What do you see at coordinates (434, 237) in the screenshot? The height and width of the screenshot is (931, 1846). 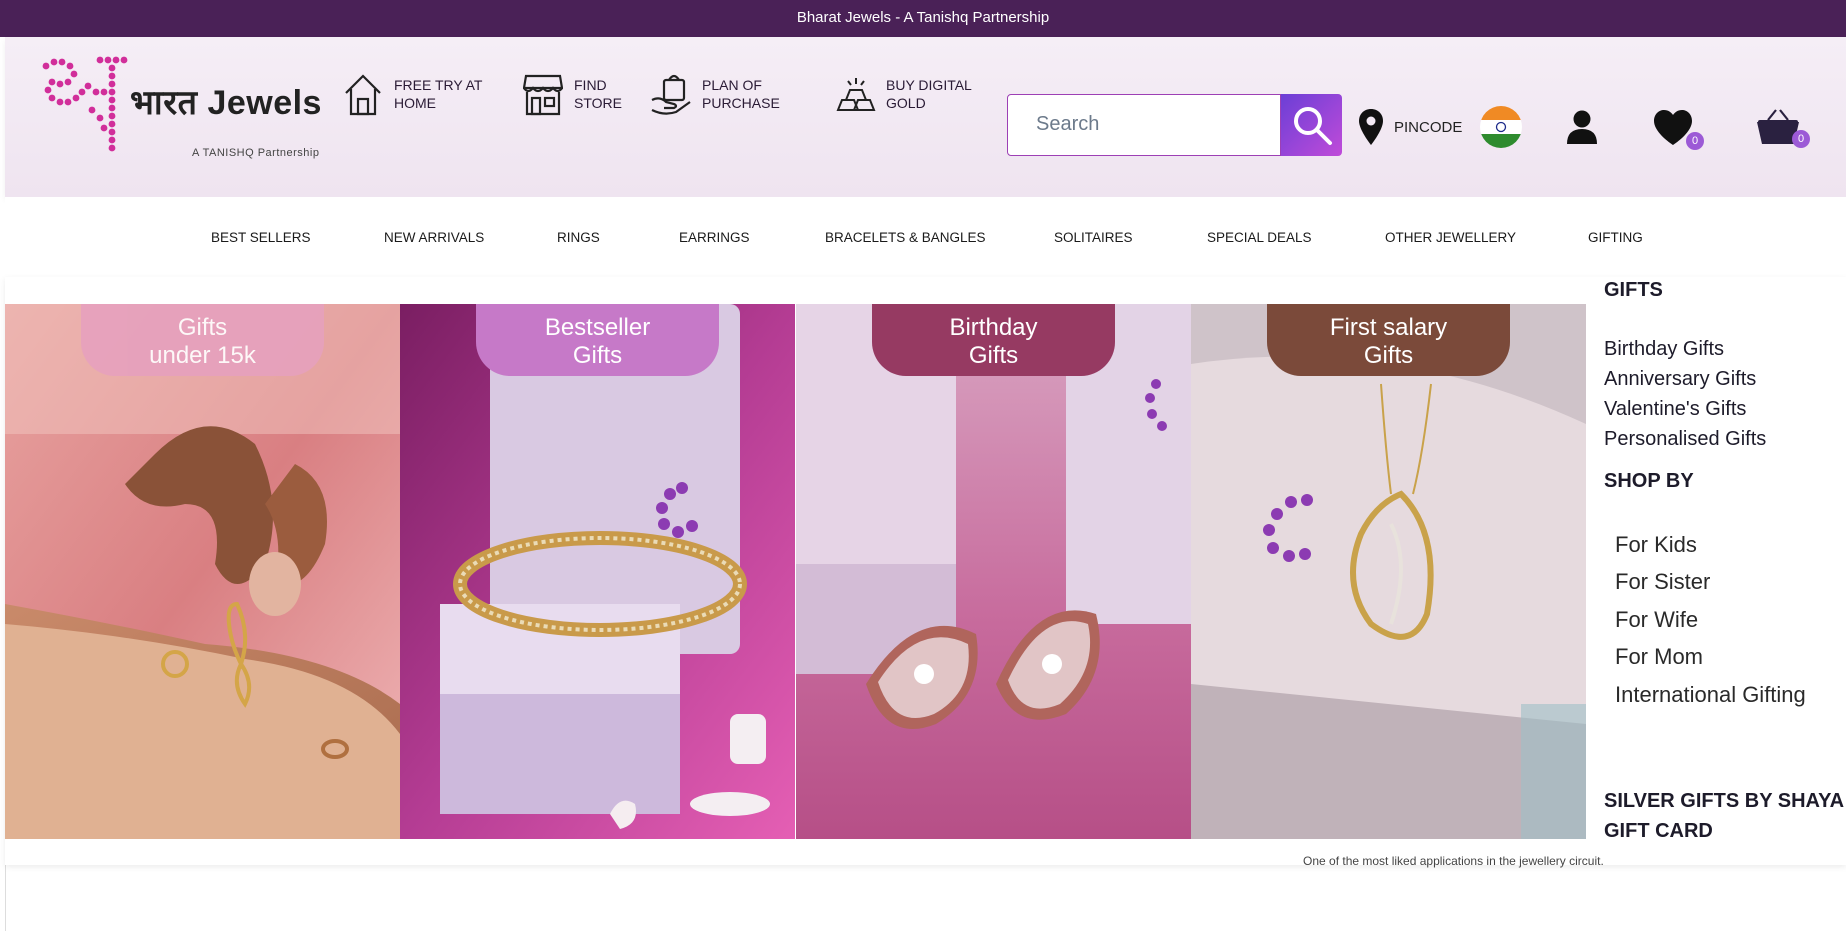 I see `nav-new-arrivals: NEW ARRIVALS` at bounding box center [434, 237].